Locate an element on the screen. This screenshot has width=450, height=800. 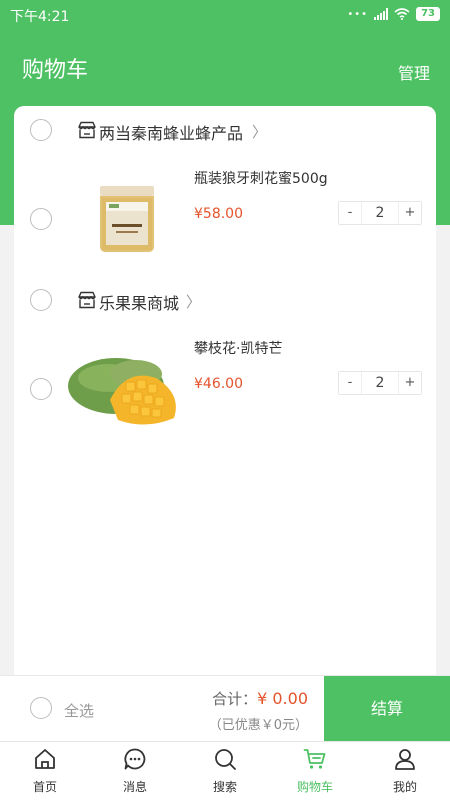
checkout-bar: 全选 合计：¥ 0.00 （已优惠￥0元） 结算 is located at coordinates (225, 708).